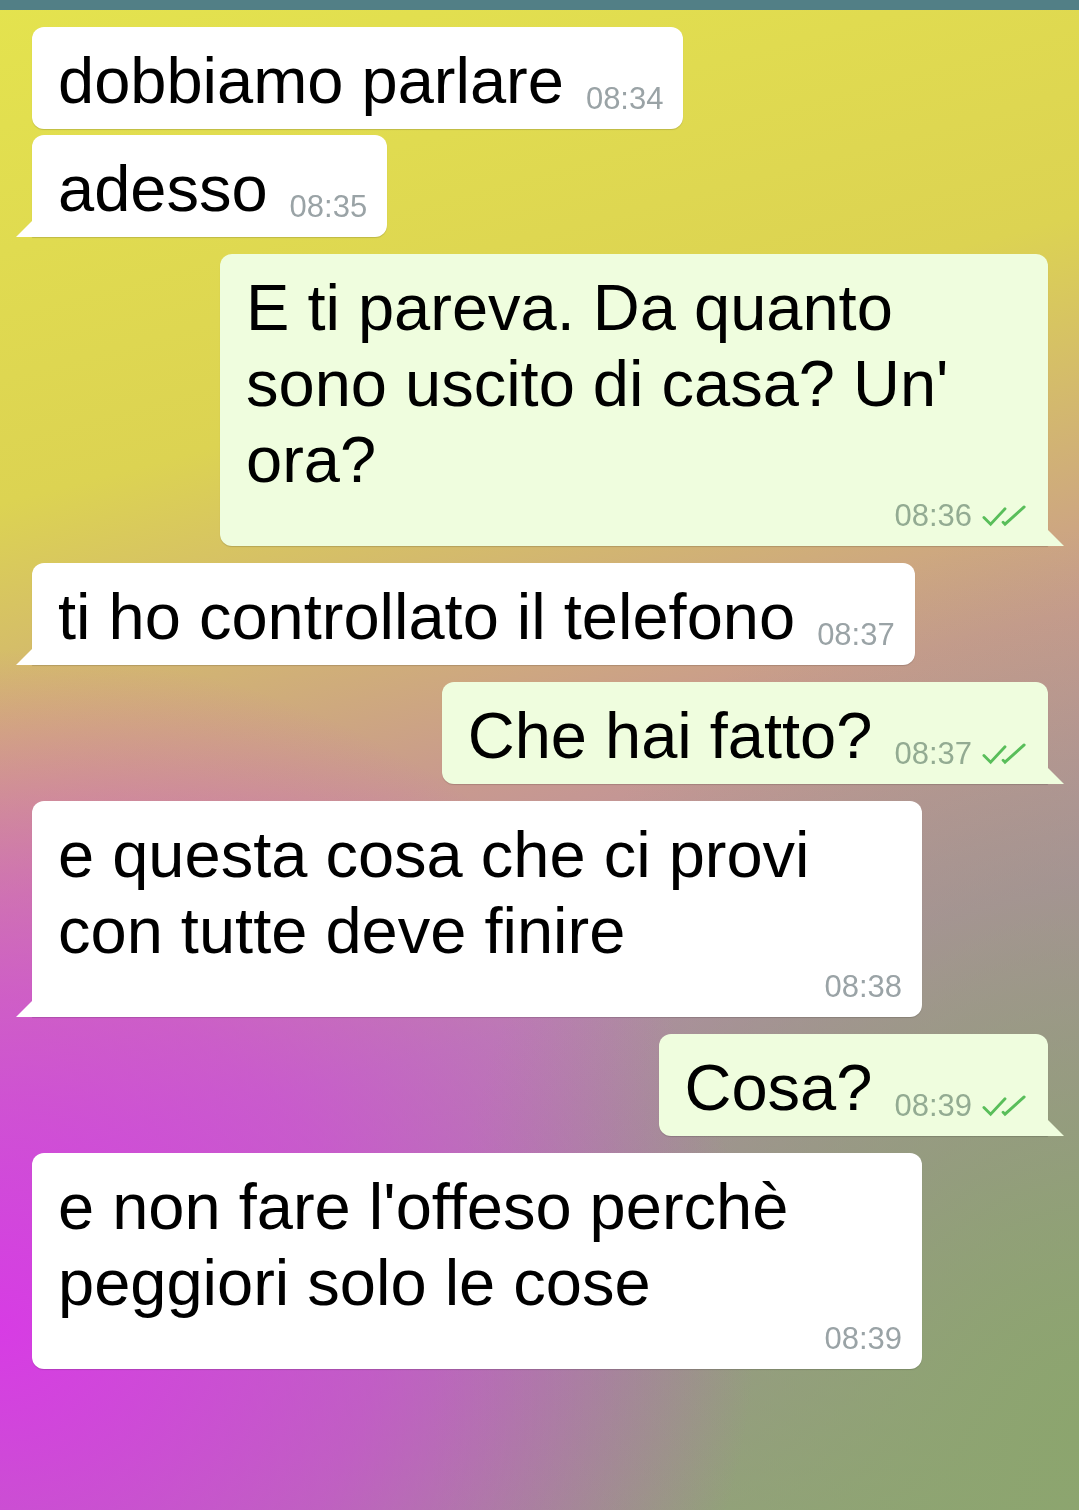 This screenshot has width=1079, height=1510. I want to click on message-text: Che hai fatto?, so click(670, 736).